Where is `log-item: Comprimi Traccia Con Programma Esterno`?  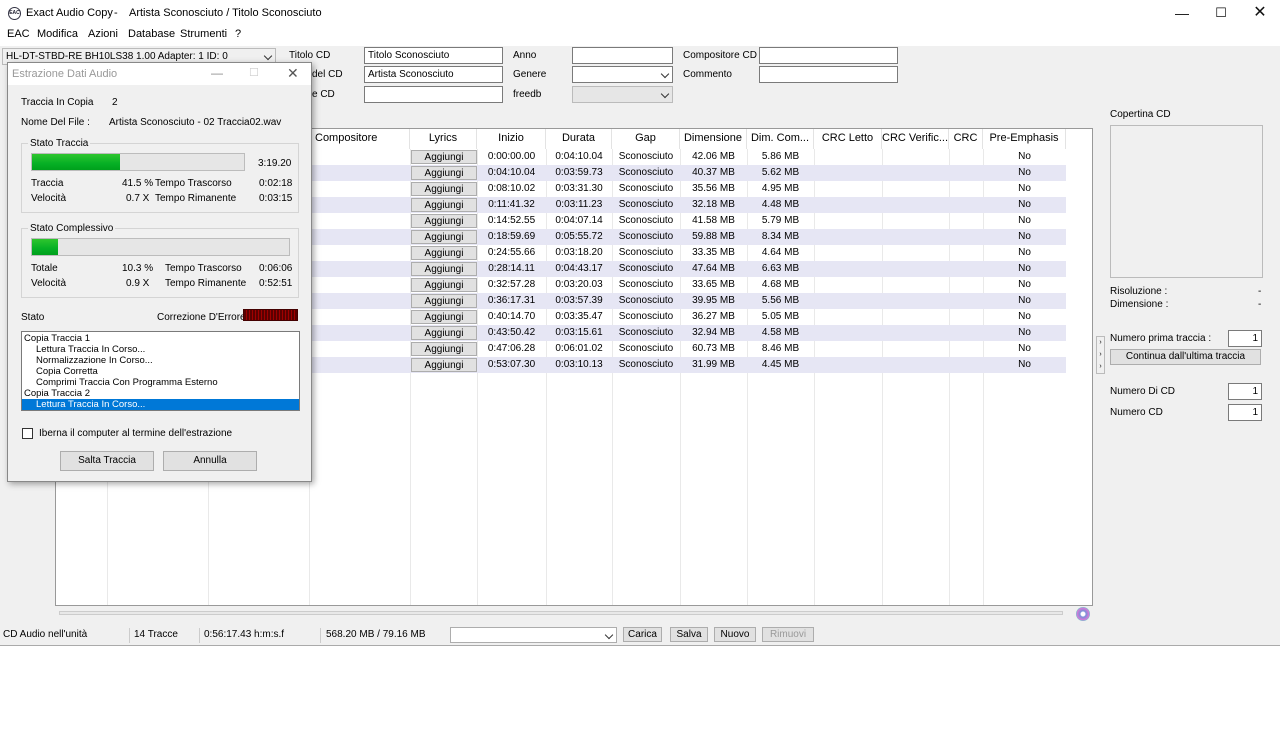
log-item: Comprimi Traccia Con Programma Esterno is located at coordinates (160, 382).